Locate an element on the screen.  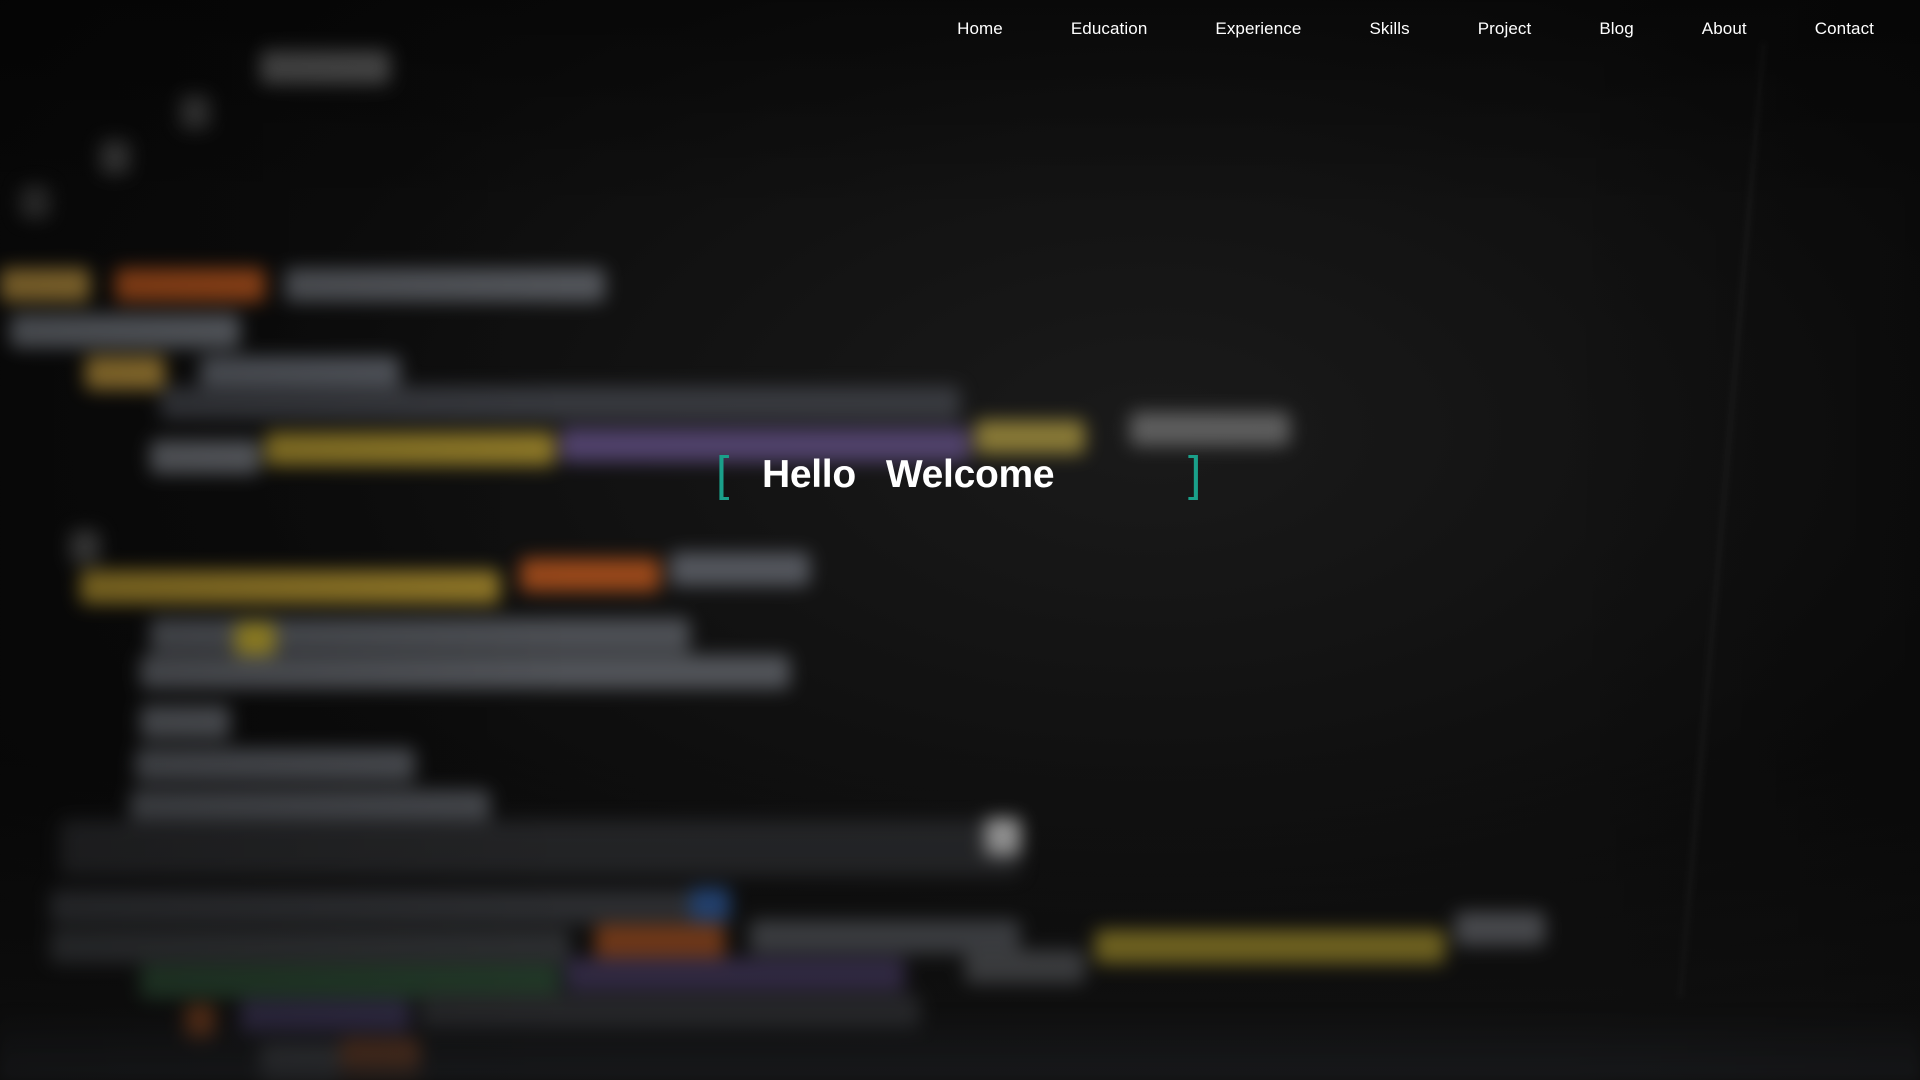
nav-item-skills: Skills is located at coordinates (1389, 29).